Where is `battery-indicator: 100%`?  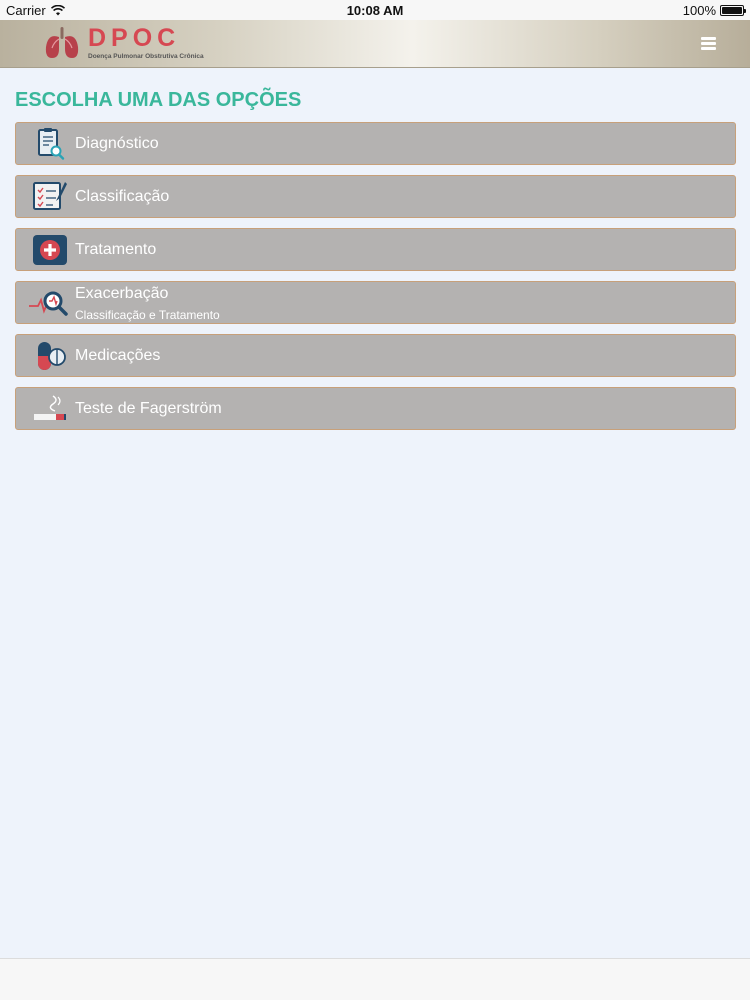
battery-indicator: 100% is located at coordinates (714, 10).